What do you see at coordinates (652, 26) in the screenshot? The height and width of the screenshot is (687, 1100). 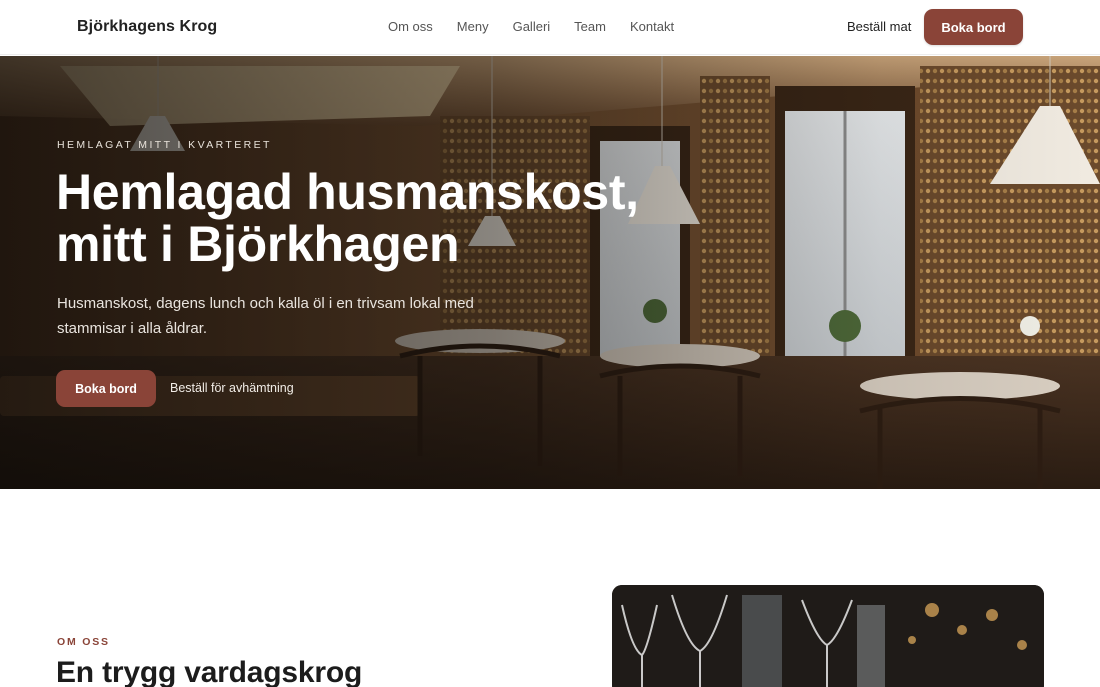 I see `nav-link-kontakt: Kontakt` at bounding box center [652, 26].